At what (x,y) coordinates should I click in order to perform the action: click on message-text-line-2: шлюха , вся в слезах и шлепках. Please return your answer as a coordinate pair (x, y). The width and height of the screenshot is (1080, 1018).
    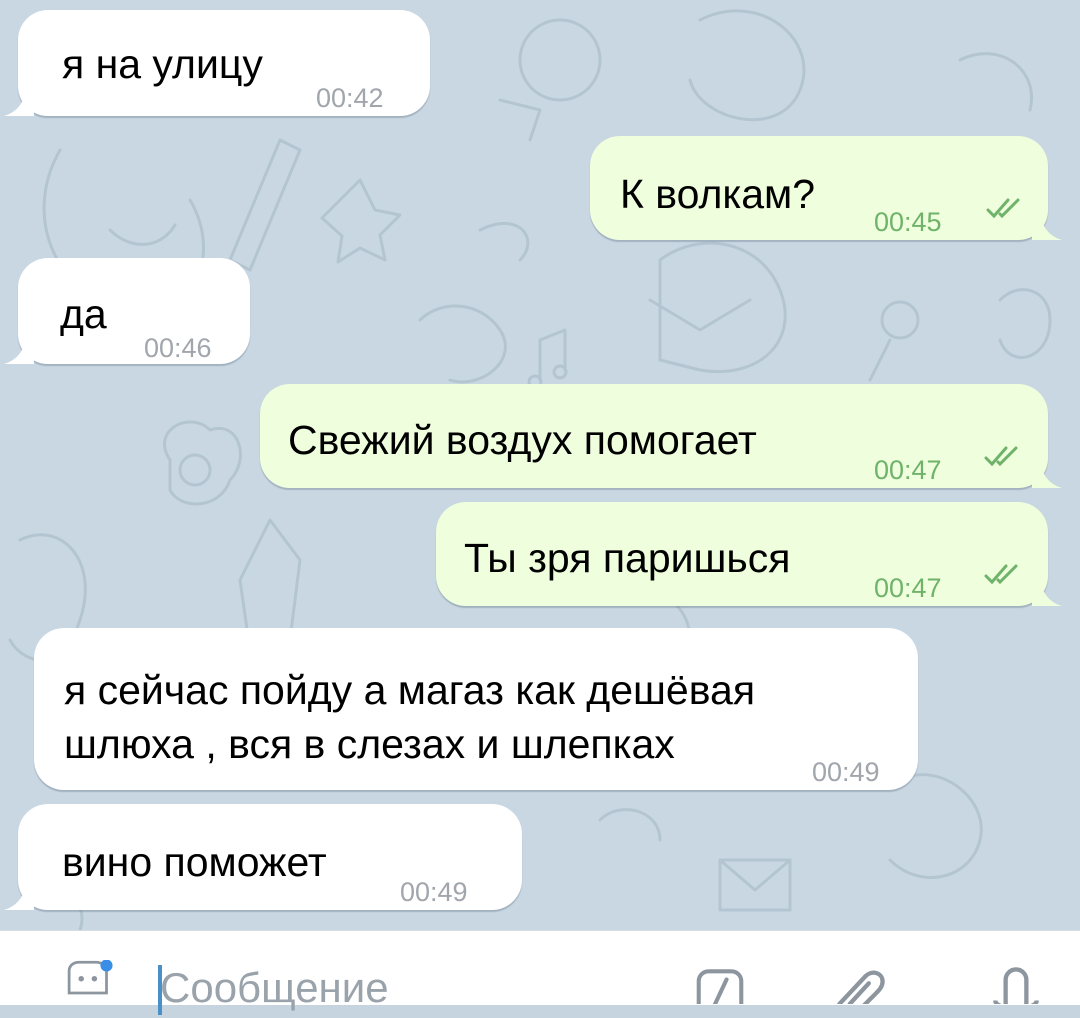
    Looking at the image, I should click on (369, 744).